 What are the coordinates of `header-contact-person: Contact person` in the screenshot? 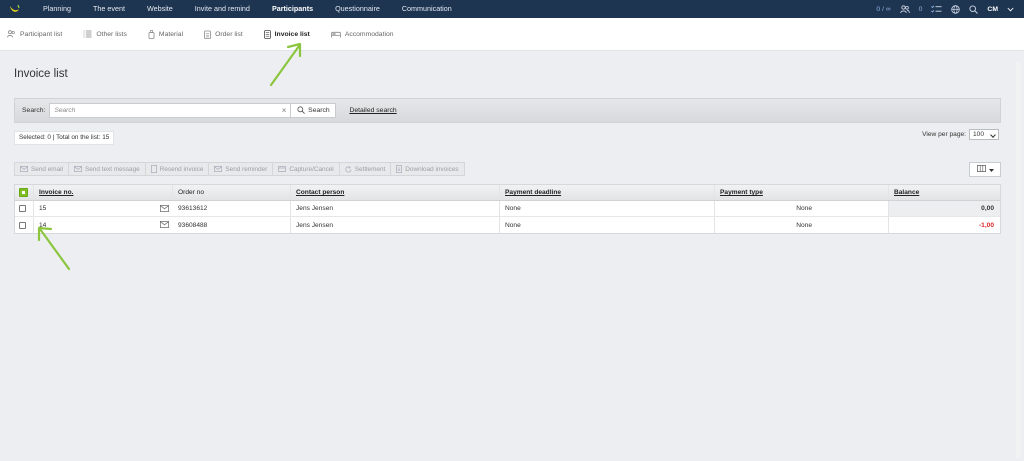 It's located at (395, 192).